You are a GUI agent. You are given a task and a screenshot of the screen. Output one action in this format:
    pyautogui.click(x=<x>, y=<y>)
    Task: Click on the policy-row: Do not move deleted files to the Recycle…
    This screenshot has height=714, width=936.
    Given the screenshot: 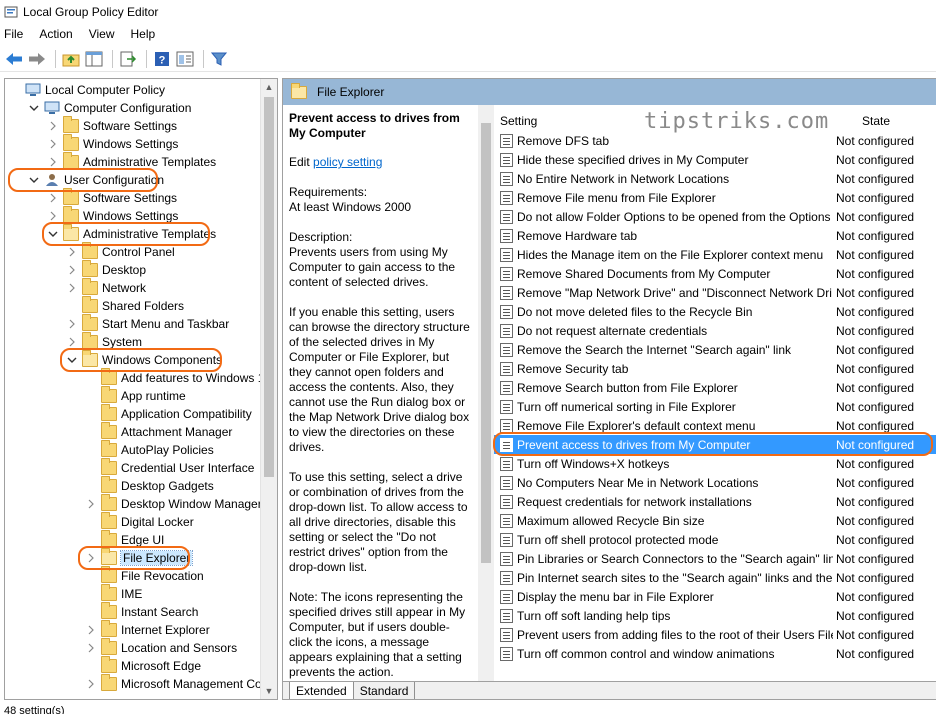 What is the action you would take?
    pyautogui.click(x=715, y=311)
    